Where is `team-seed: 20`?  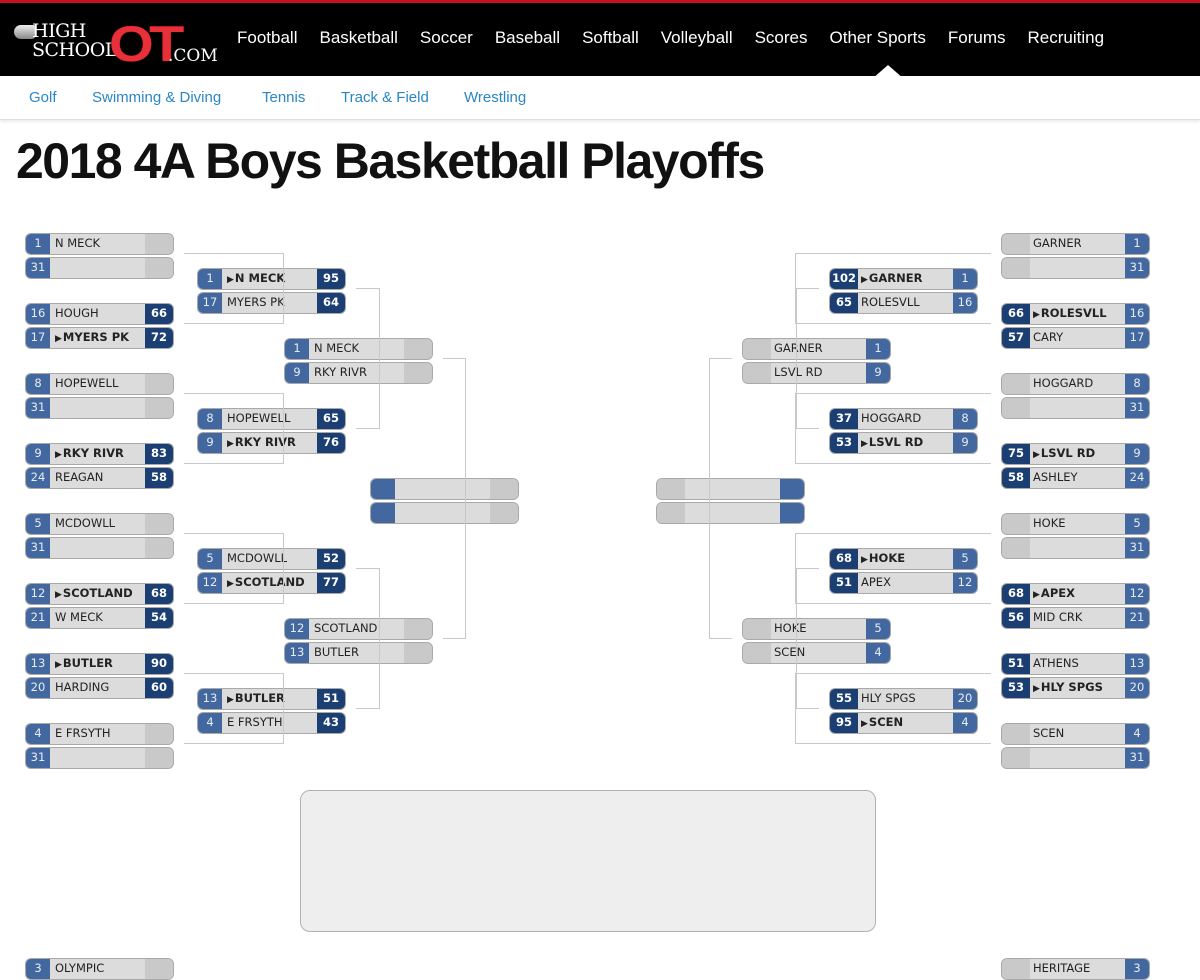 team-seed: 20 is located at coordinates (1137, 688).